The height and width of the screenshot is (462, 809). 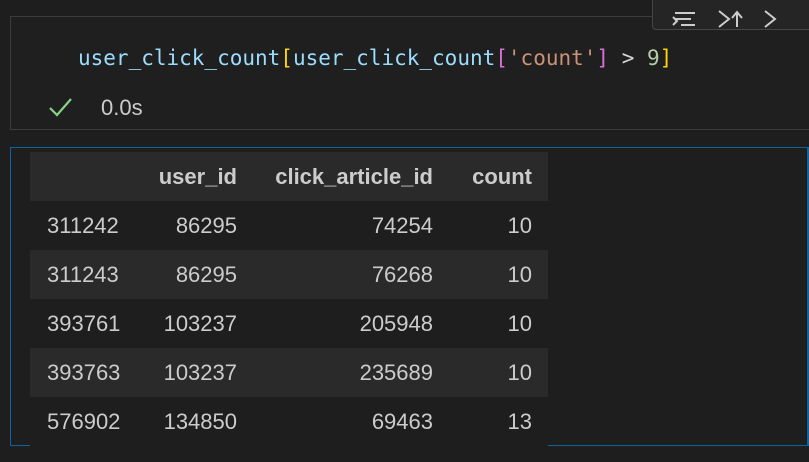 I want to click on row-index: 393761, so click(x=84, y=323).